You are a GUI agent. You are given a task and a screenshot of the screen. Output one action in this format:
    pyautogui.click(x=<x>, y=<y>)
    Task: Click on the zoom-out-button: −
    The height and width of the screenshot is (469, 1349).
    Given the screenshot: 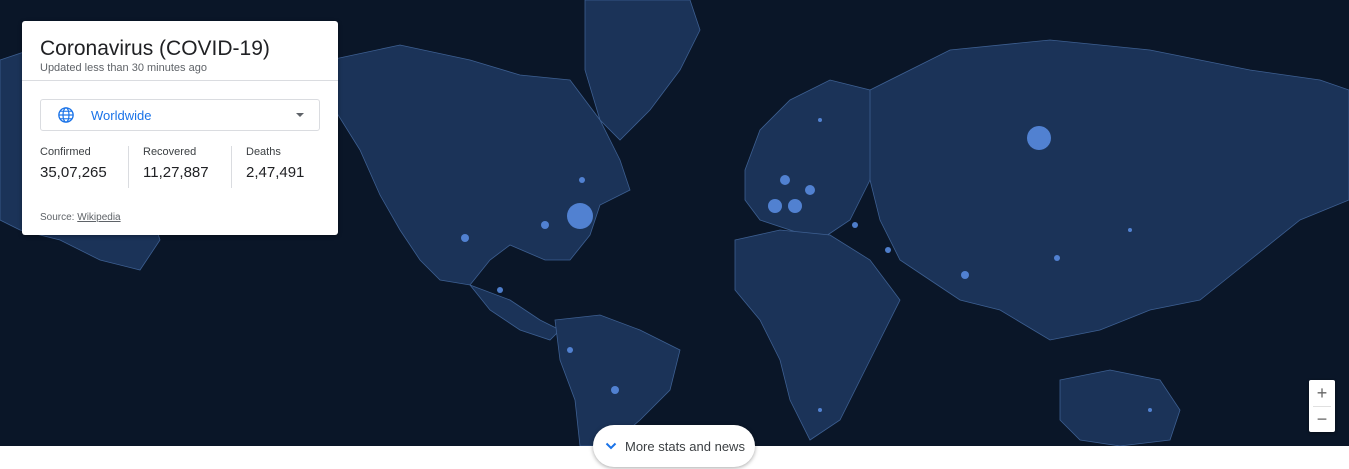 What is the action you would take?
    pyautogui.click(x=1322, y=419)
    